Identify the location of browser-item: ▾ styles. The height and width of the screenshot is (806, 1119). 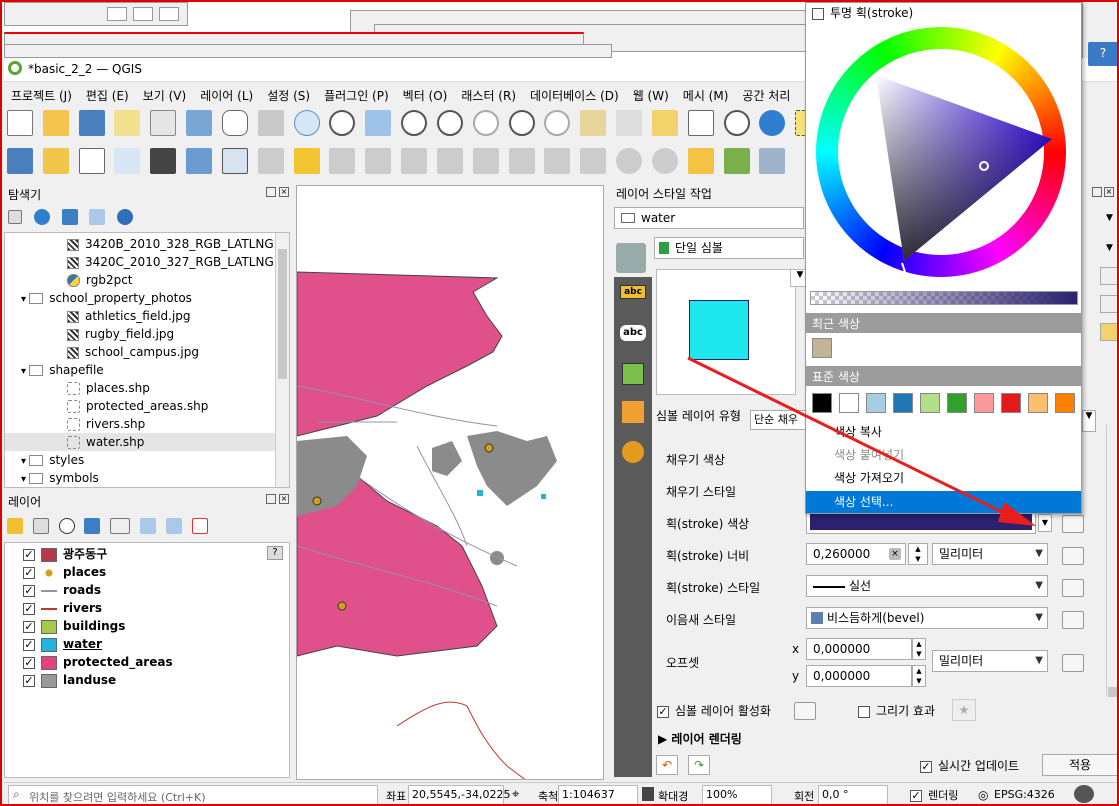
(147, 460).